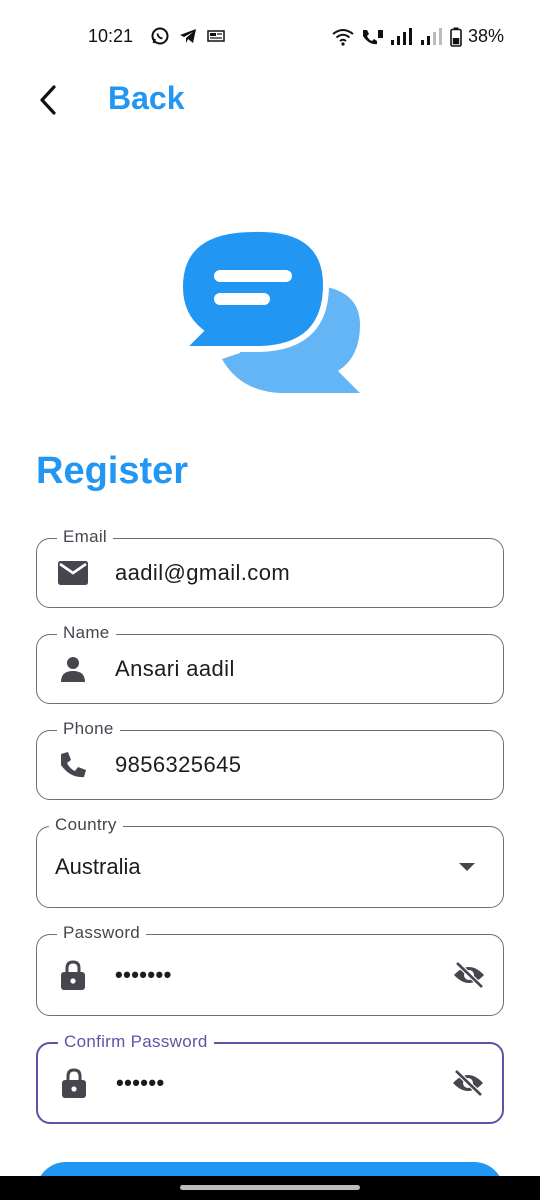 The width and height of the screenshot is (540, 1200). I want to click on email-value: aadil@gmail.com, so click(203, 572).